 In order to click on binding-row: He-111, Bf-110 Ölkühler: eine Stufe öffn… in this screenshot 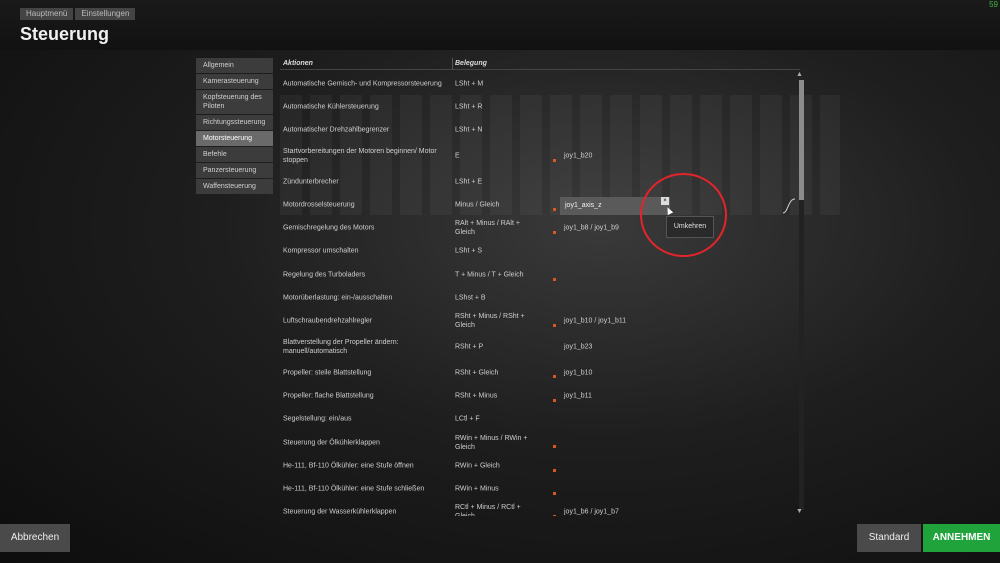, I will do `click(538, 465)`.